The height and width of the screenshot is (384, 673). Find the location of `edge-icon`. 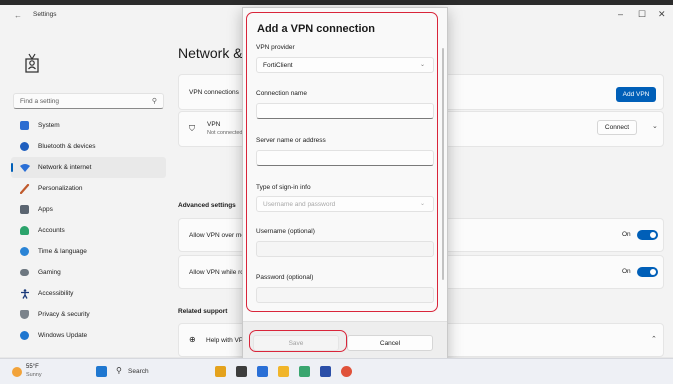

edge-icon is located at coordinates (262, 371).